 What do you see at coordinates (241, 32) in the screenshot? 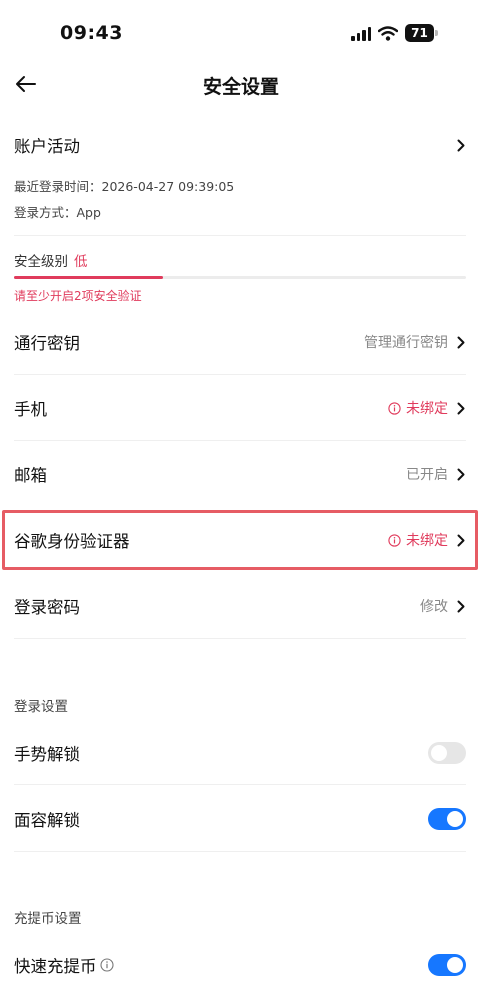
I see `status-bar: 09:43 71` at bounding box center [241, 32].